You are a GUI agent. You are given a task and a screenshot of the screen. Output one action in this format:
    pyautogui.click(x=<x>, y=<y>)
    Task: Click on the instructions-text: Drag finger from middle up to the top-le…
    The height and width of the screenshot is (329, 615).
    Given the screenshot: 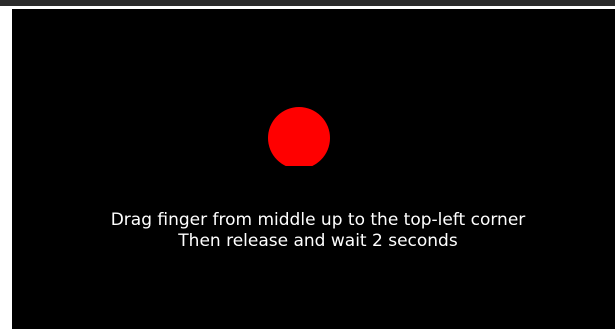 What is the action you would take?
    pyautogui.click(x=313, y=231)
    